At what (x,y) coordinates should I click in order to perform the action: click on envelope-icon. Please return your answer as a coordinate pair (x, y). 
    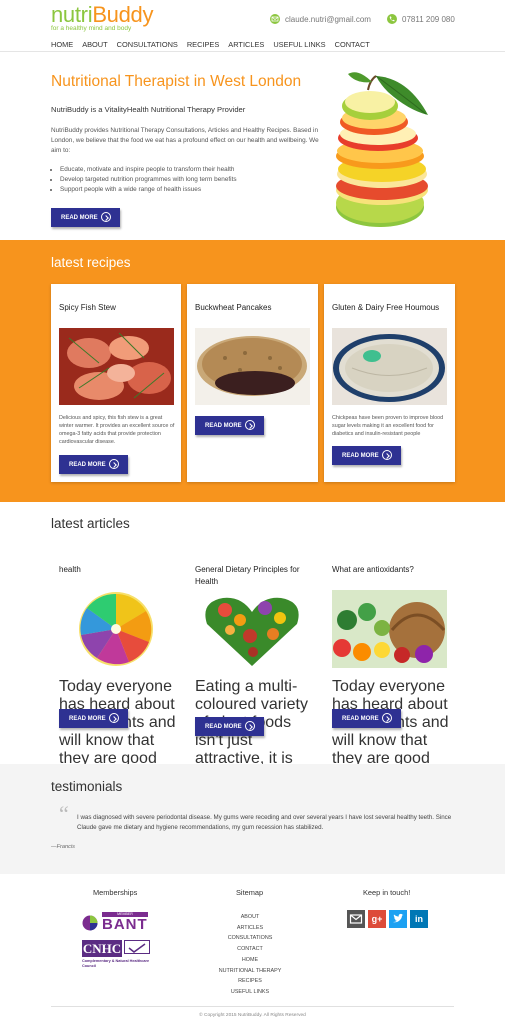
    Looking at the image, I should click on (275, 19).